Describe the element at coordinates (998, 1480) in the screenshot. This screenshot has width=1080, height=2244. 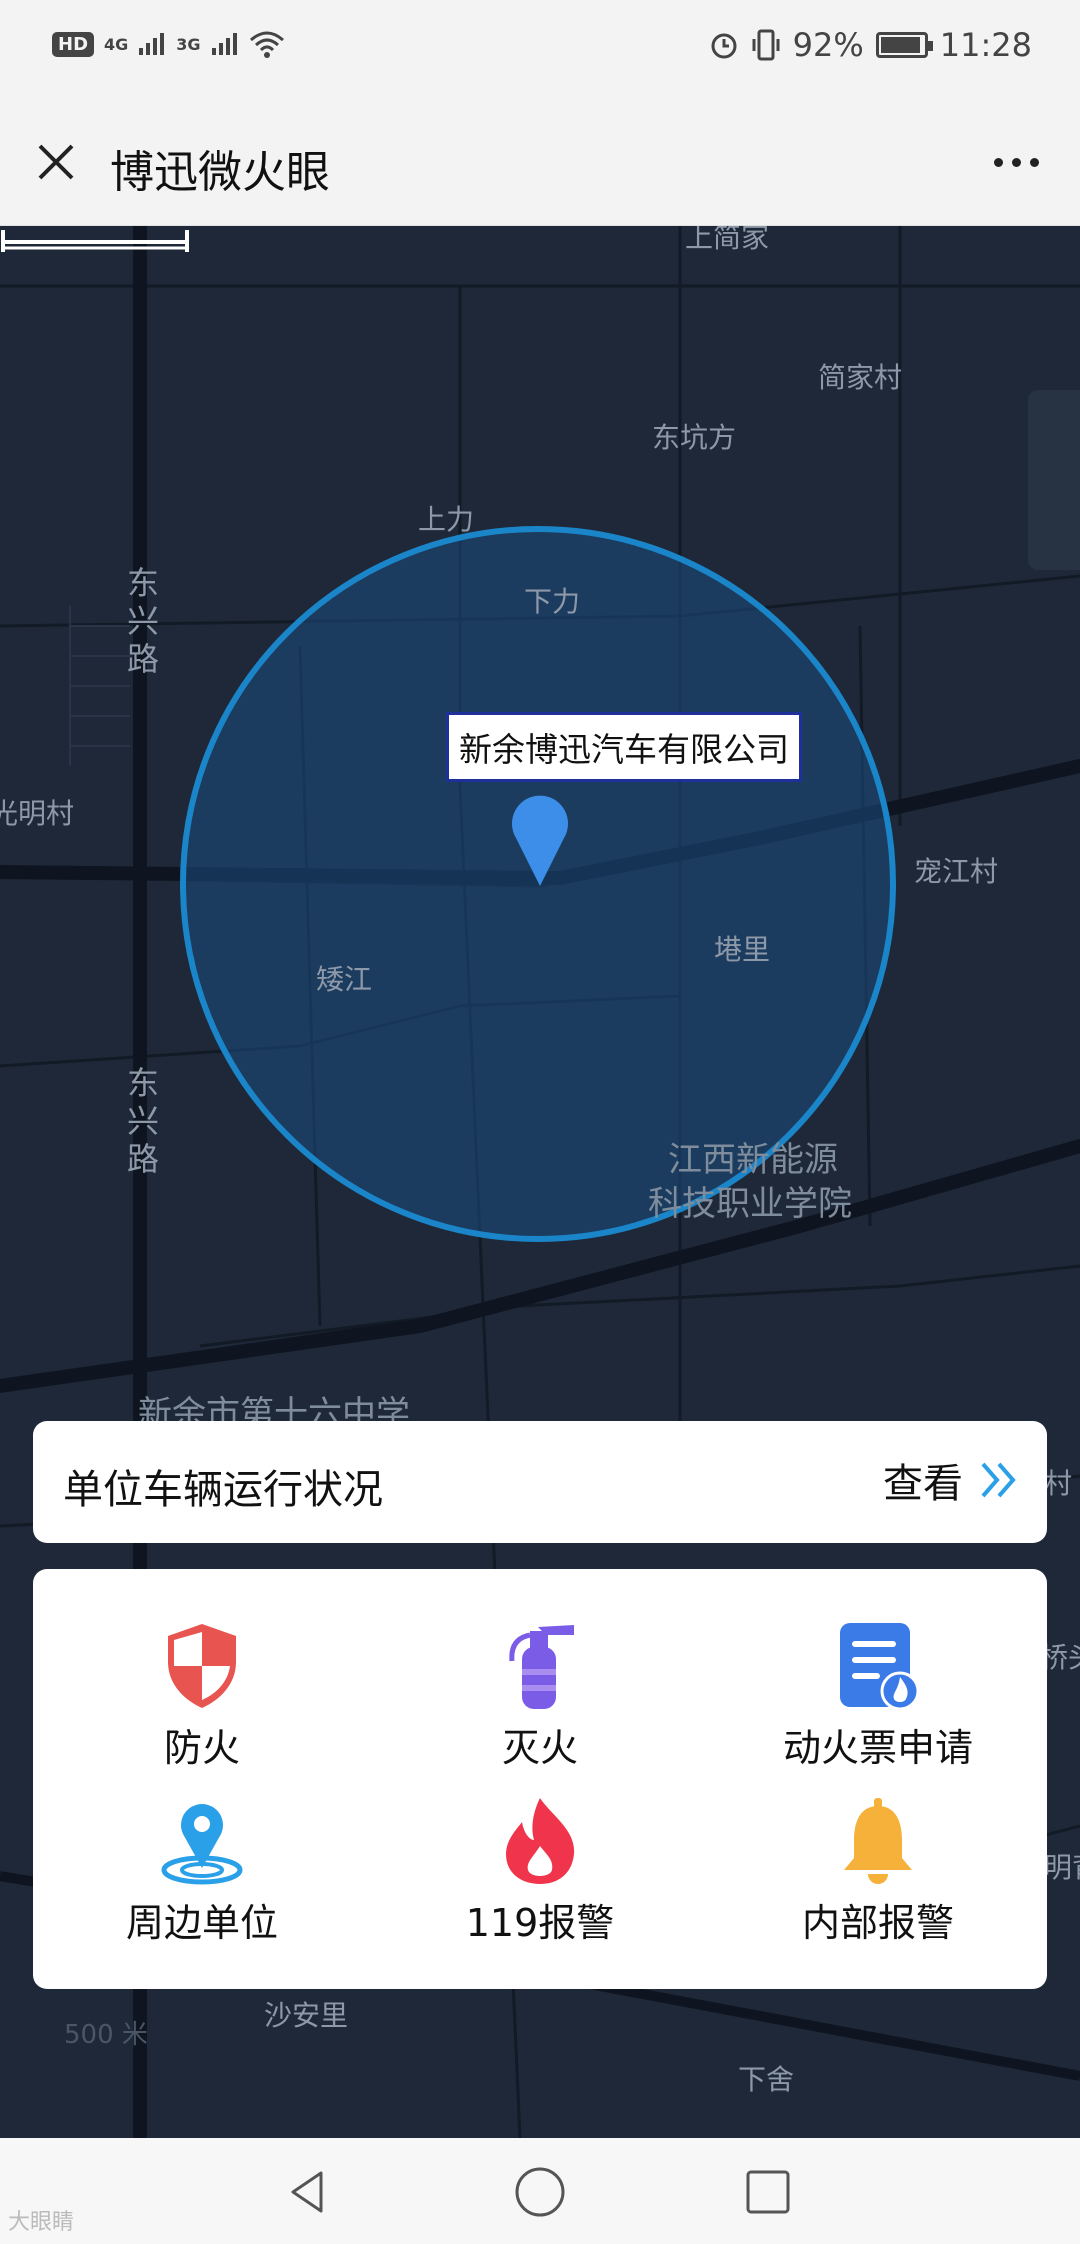
I see `double-chevron-right-icon` at that location.